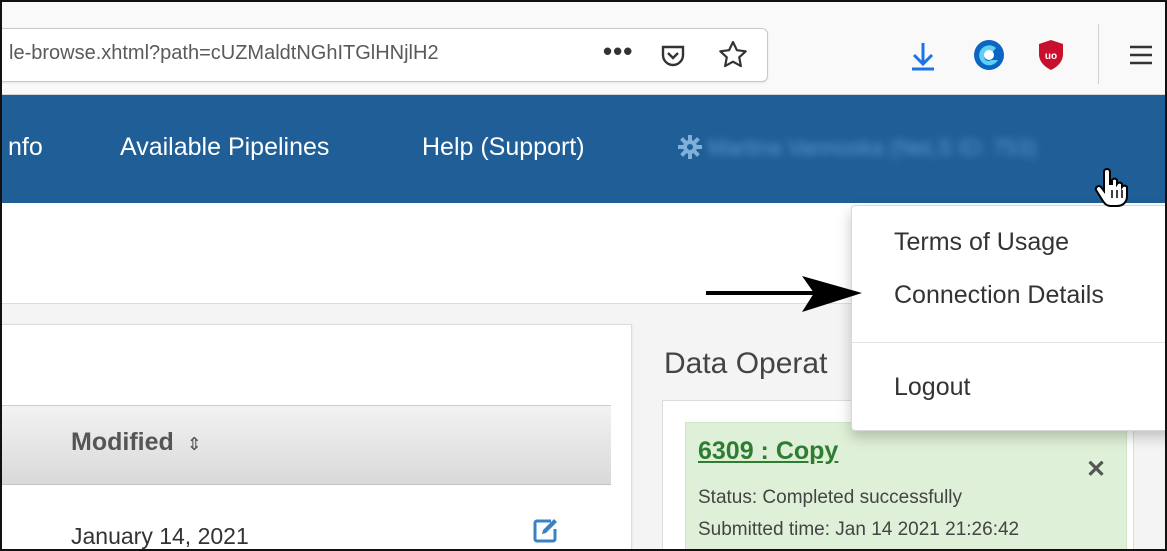  Describe the element at coordinates (545, 533) in the screenshot. I see `edit-icon` at that location.